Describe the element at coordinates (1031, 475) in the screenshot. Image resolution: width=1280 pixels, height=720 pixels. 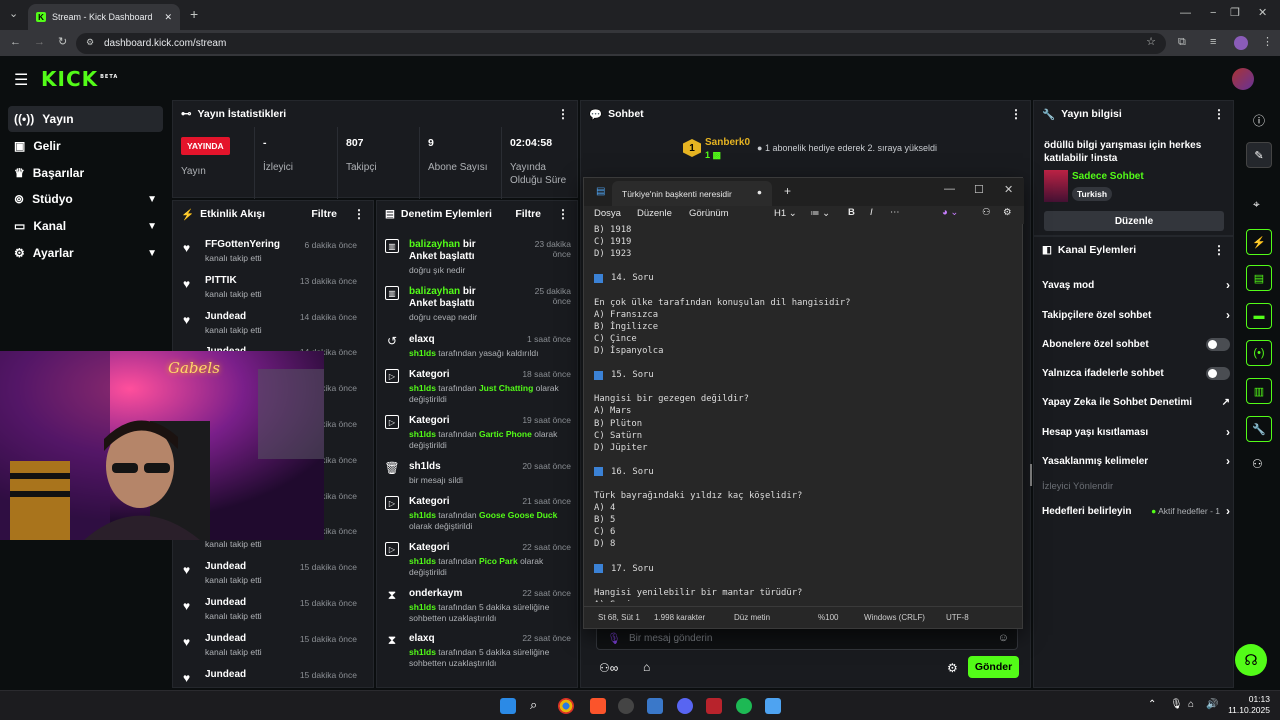
I see `scrollbar-thumb` at that location.